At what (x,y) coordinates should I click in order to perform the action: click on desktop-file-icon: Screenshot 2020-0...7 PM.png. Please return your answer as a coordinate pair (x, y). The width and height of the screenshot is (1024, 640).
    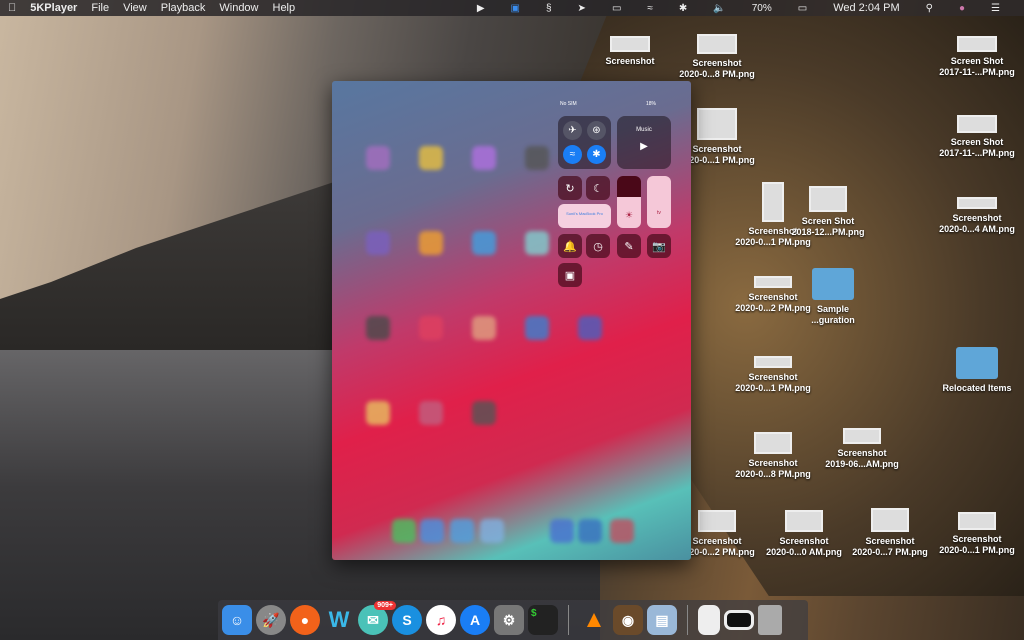
    Looking at the image, I should click on (890, 533).